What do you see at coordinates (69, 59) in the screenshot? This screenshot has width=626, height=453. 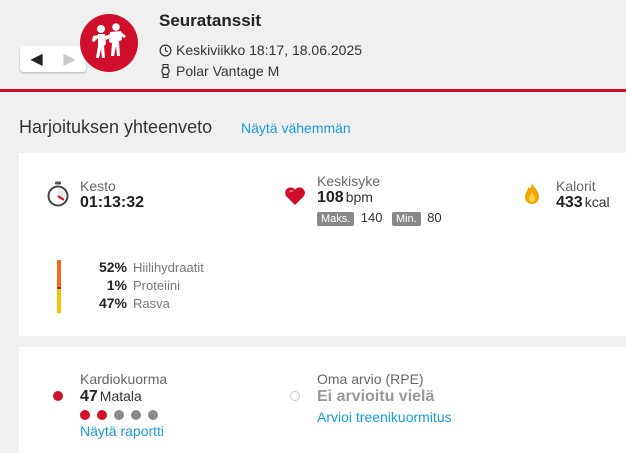 I see `arrow-right-icon: ▶` at bounding box center [69, 59].